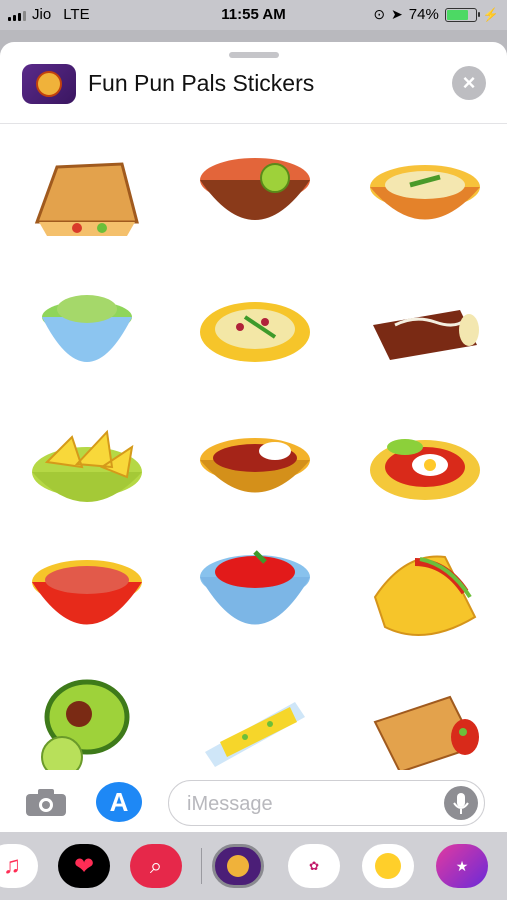 This screenshot has width=507, height=900. Describe the element at coordinates (423, 14) in the screenshot. I see `battery-percent: 74%` at that location.